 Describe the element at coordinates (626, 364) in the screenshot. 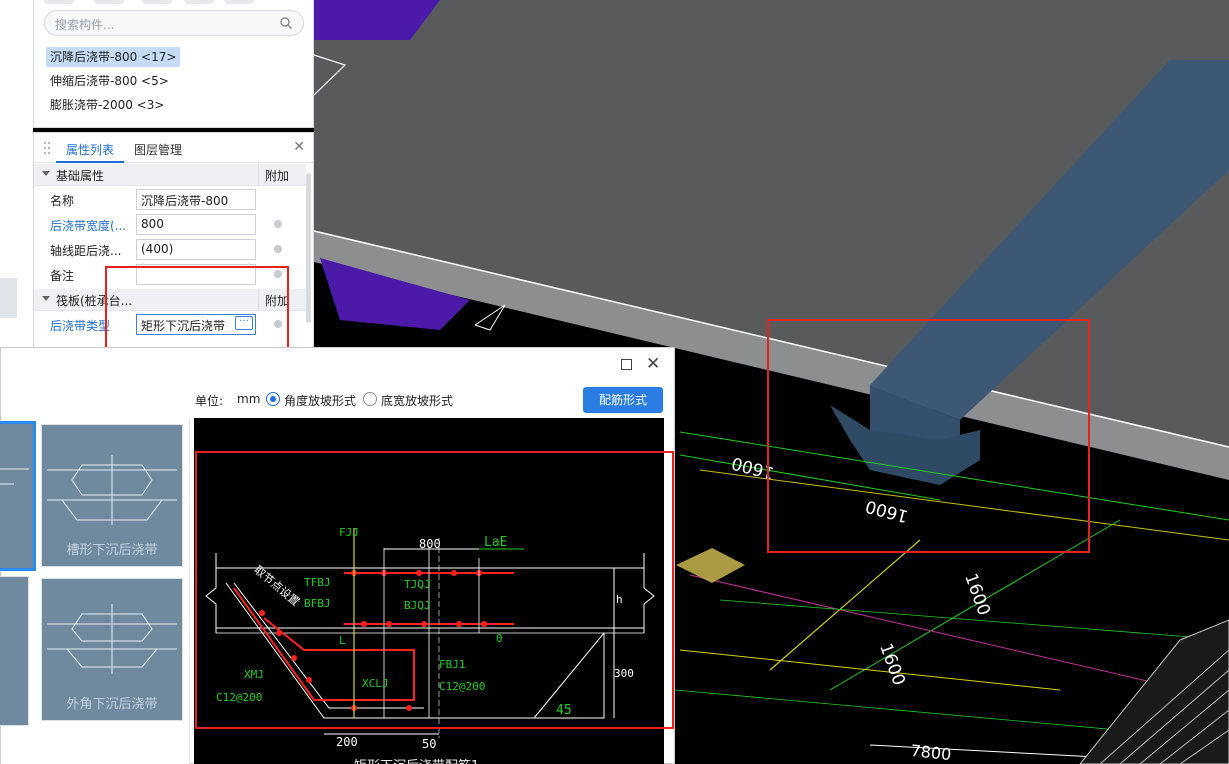

I see `maximize-icon` at that location.